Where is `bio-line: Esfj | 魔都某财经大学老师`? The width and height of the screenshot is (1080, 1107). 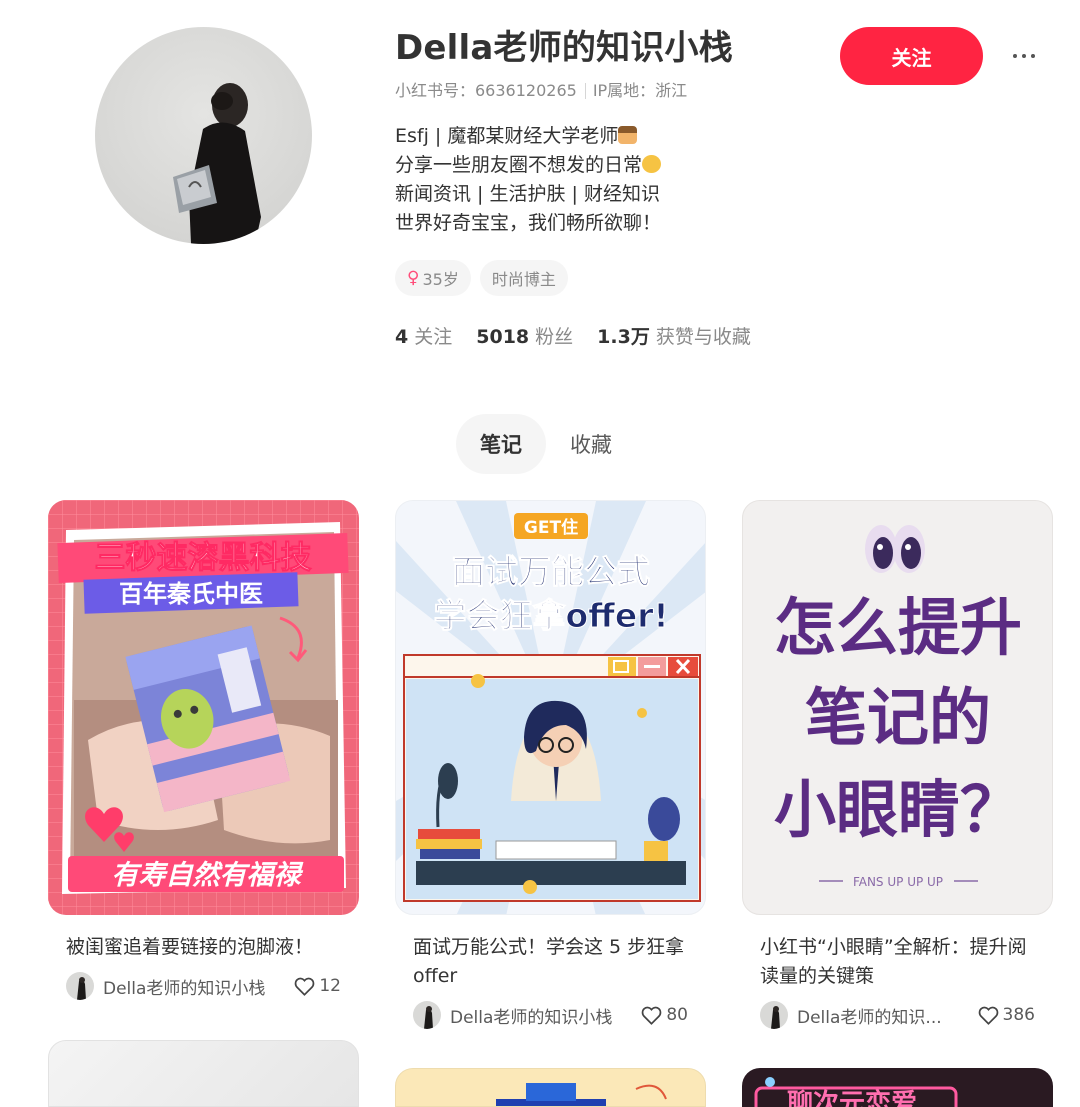
bio-line: Esfj | 魔都某财经大学老师 is located at coordinates (615, 136).